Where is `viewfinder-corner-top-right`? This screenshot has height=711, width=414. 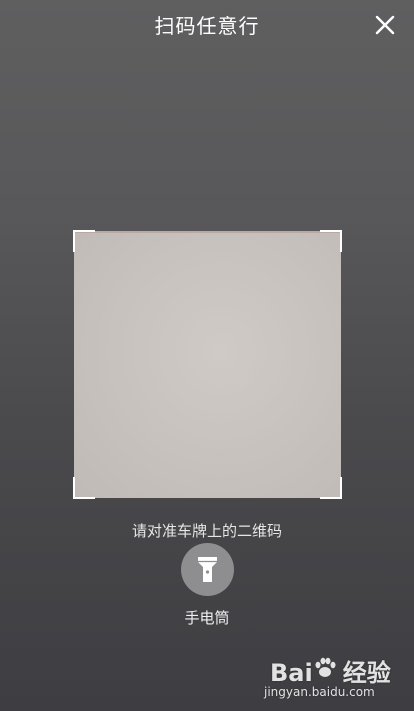 viewfinder-corner-top-right is located at coordinates (331, 241).